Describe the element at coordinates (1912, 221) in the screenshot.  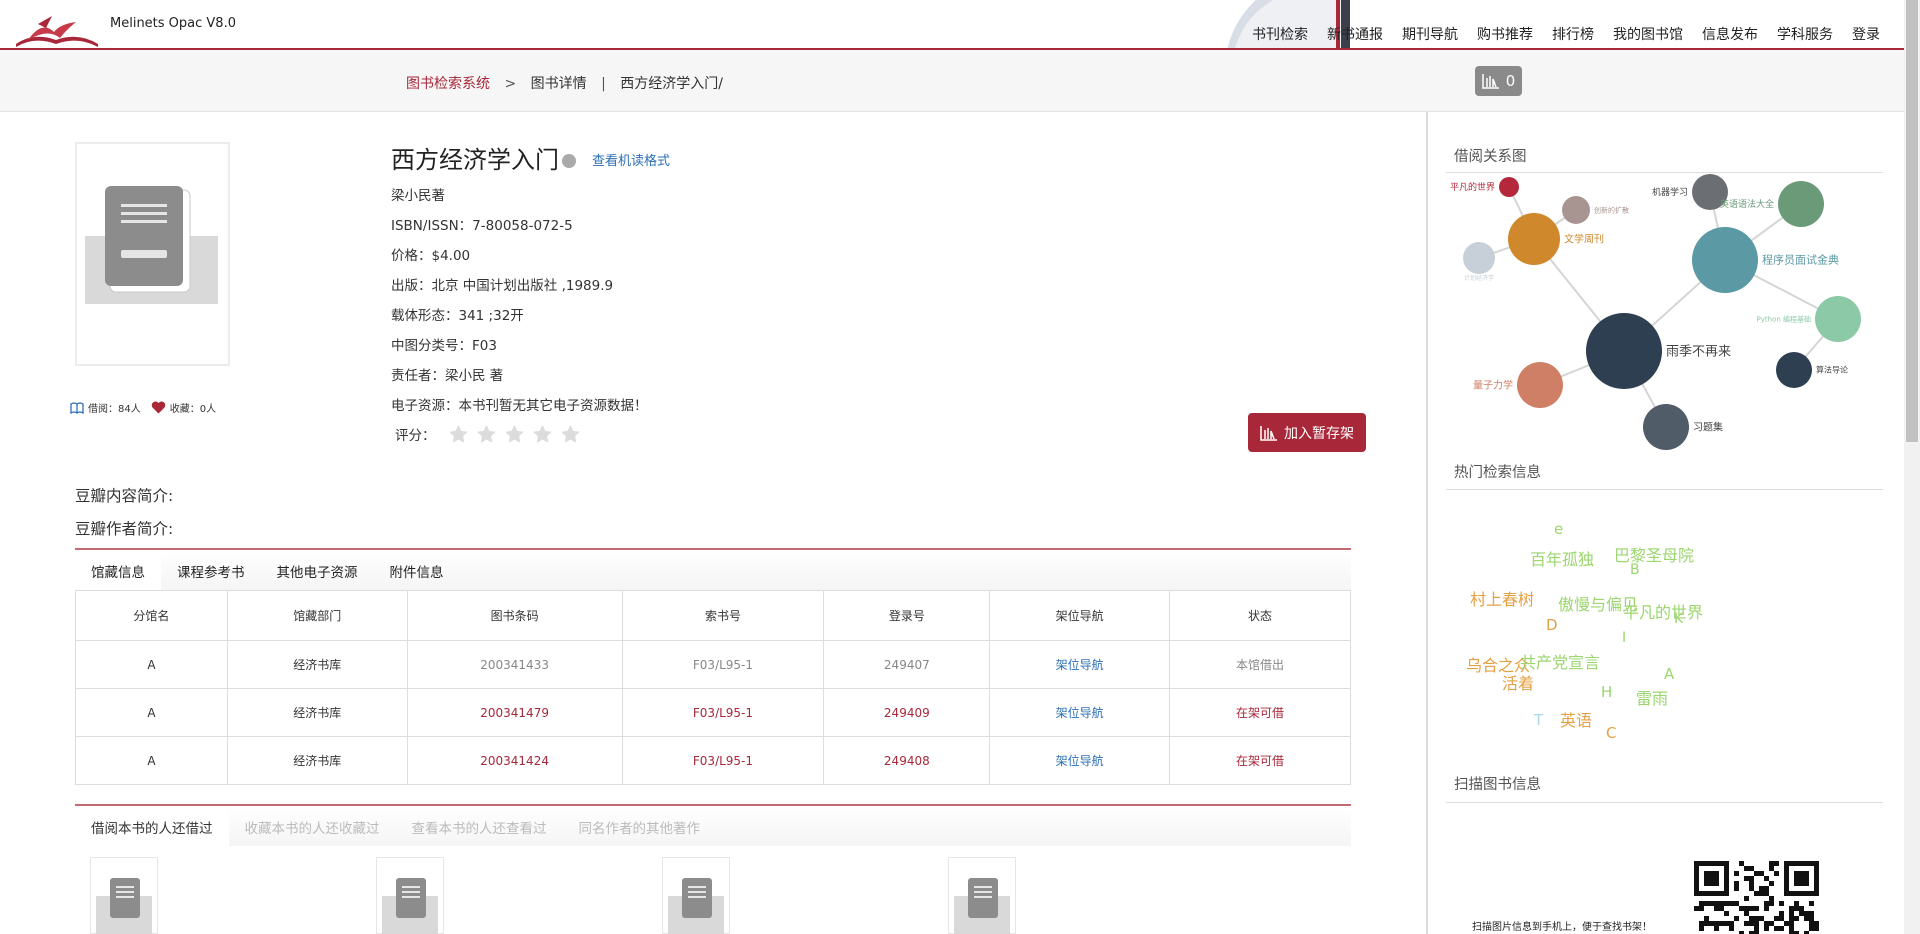
I see `scrollbar-thumb` at that location.